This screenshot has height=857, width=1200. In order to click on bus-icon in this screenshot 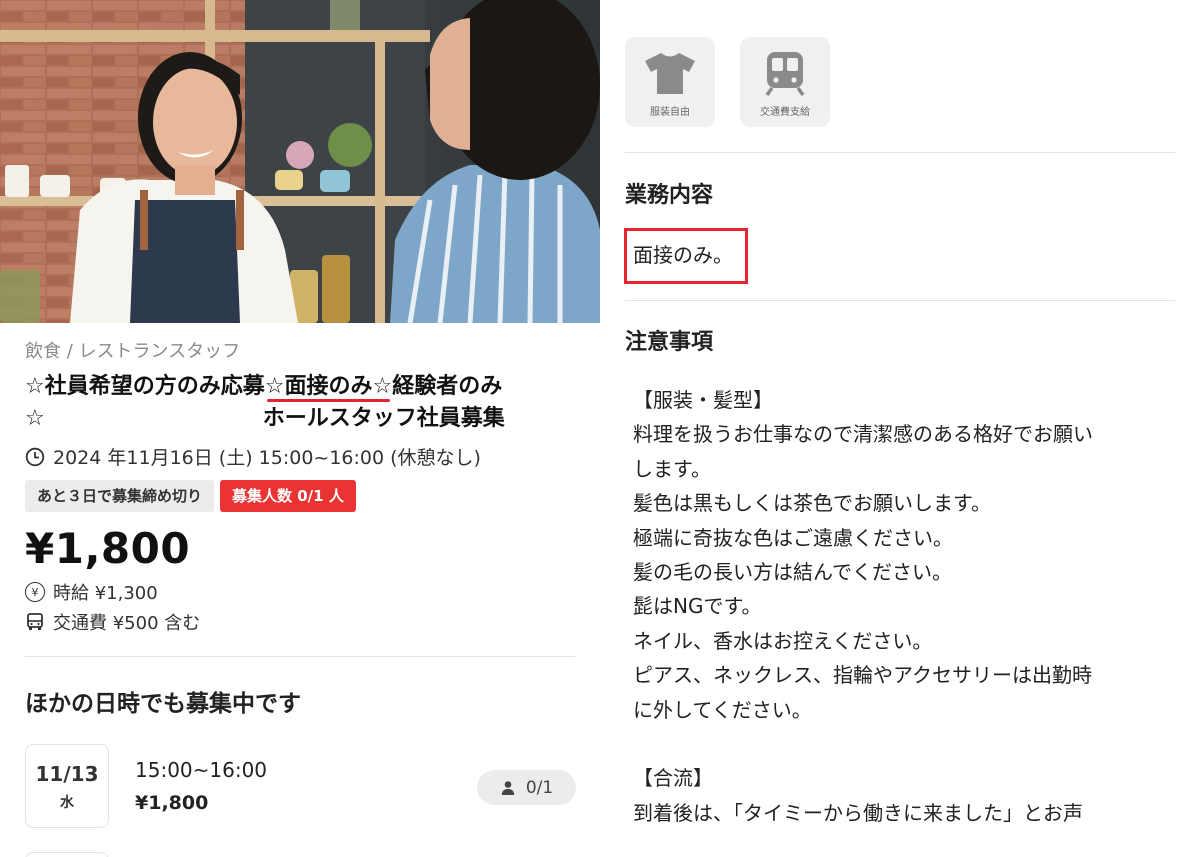, I will do `click(35, 621)`.